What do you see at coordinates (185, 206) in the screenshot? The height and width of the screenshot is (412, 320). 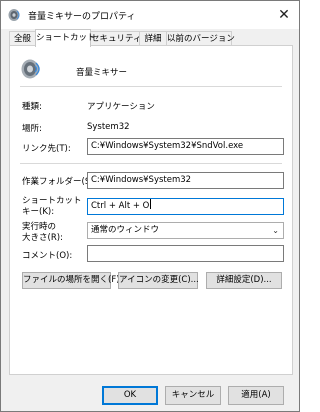 I see `shortcut-key-input: Ctrl + Alt + O` at bounding box center [185, 206].